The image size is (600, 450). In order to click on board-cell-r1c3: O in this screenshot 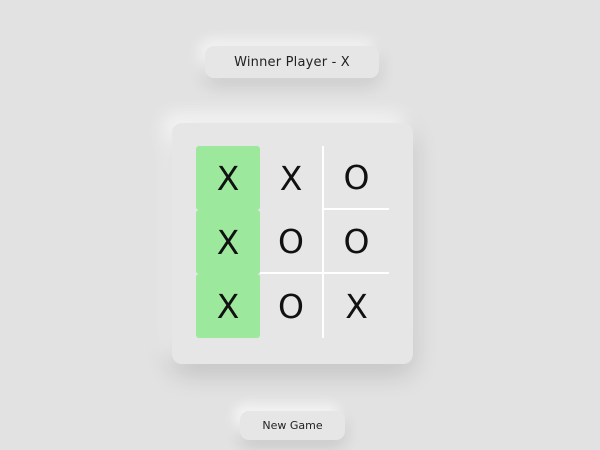, I will do `click(356, 178)`.